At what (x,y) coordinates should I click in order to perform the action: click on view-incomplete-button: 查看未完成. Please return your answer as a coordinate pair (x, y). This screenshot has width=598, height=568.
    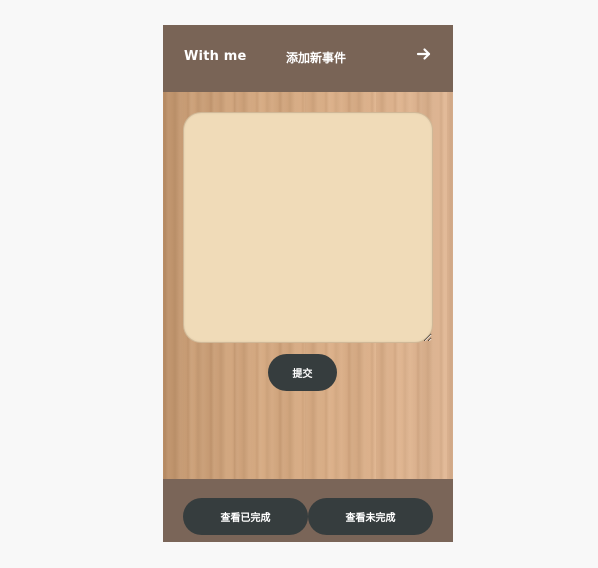
    Looking at the image, I should click on (370, 516).